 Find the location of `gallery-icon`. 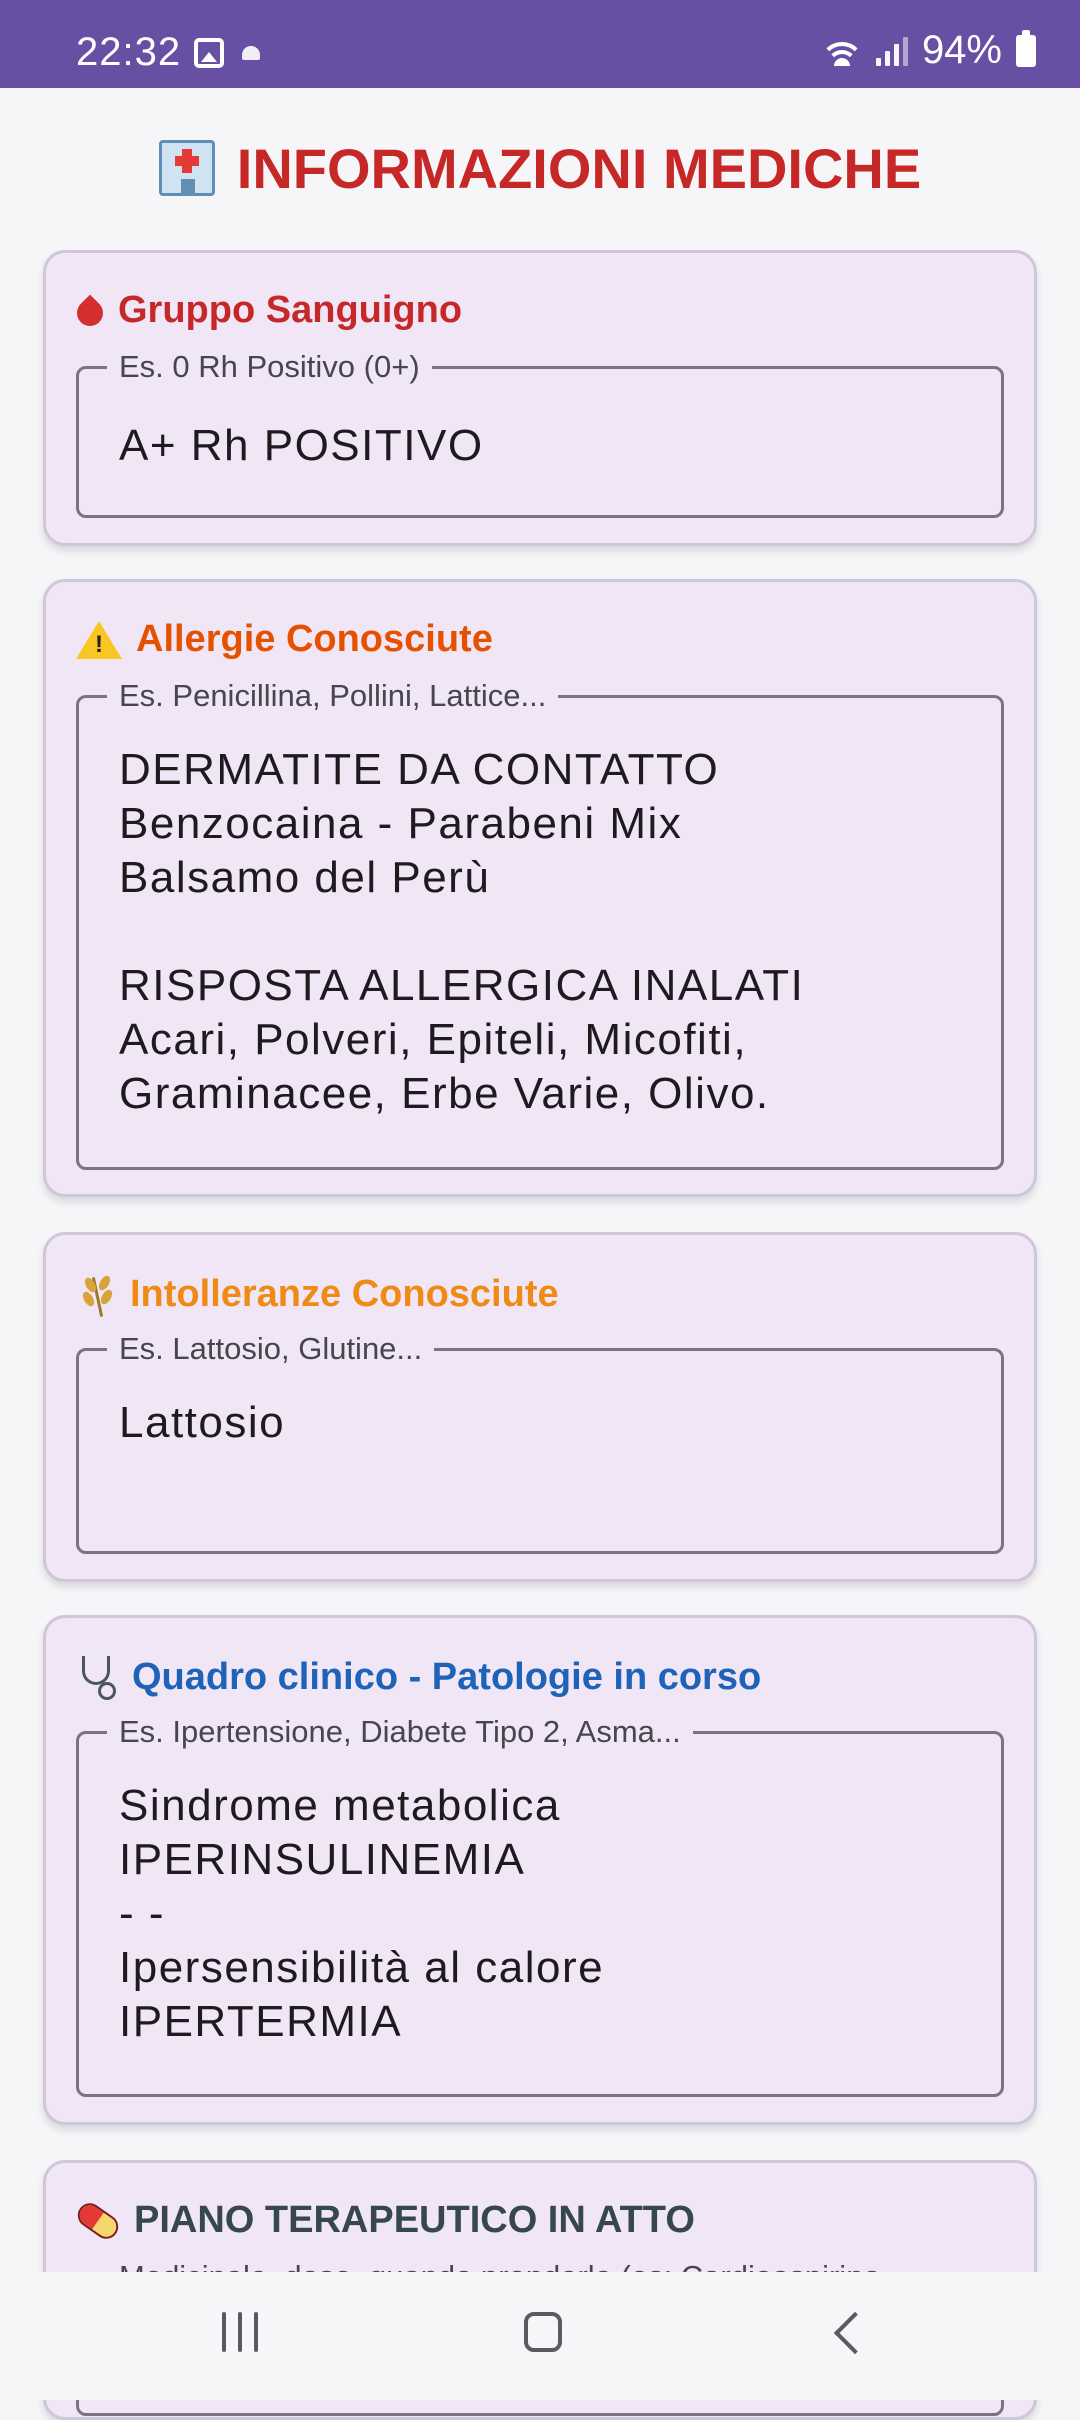

gallery-icon is located at coordinates (209, 53).